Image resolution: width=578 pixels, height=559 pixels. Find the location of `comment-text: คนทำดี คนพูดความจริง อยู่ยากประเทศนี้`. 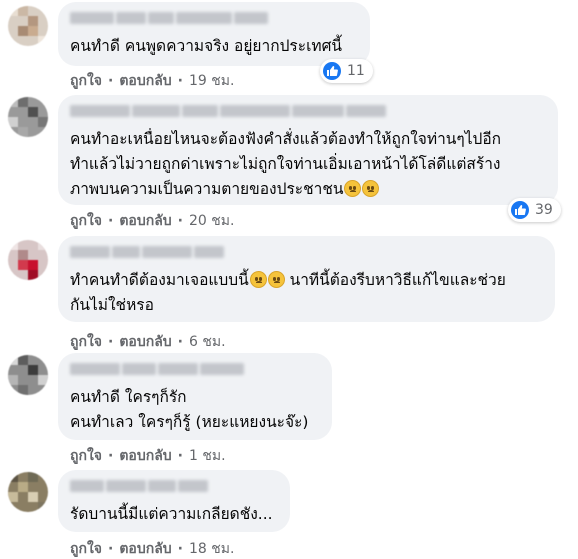

comment-text: คนทำดี คนพูดความจริง อยู่ยากประเทศนี้ is located at coordinates (206, 46).